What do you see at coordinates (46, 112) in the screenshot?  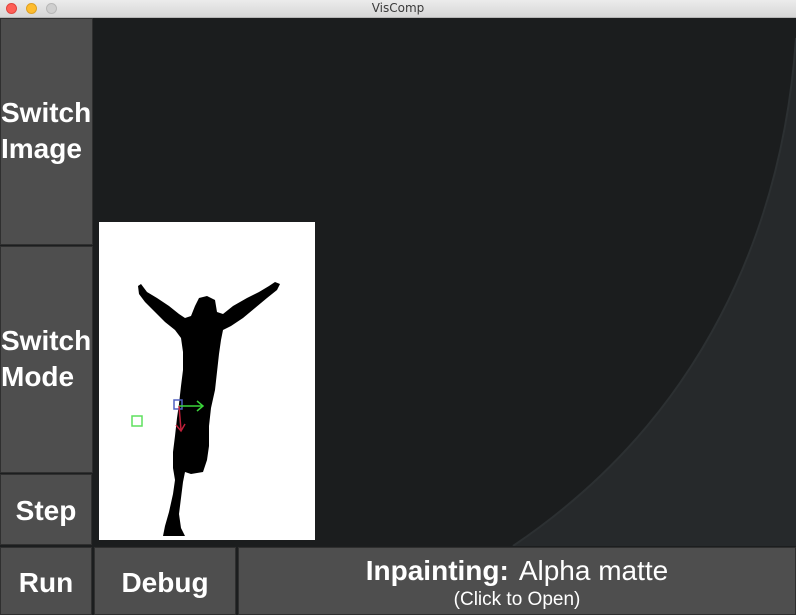 I see `switch-image-label-line1: Switch` at bounding box center [46, 112].